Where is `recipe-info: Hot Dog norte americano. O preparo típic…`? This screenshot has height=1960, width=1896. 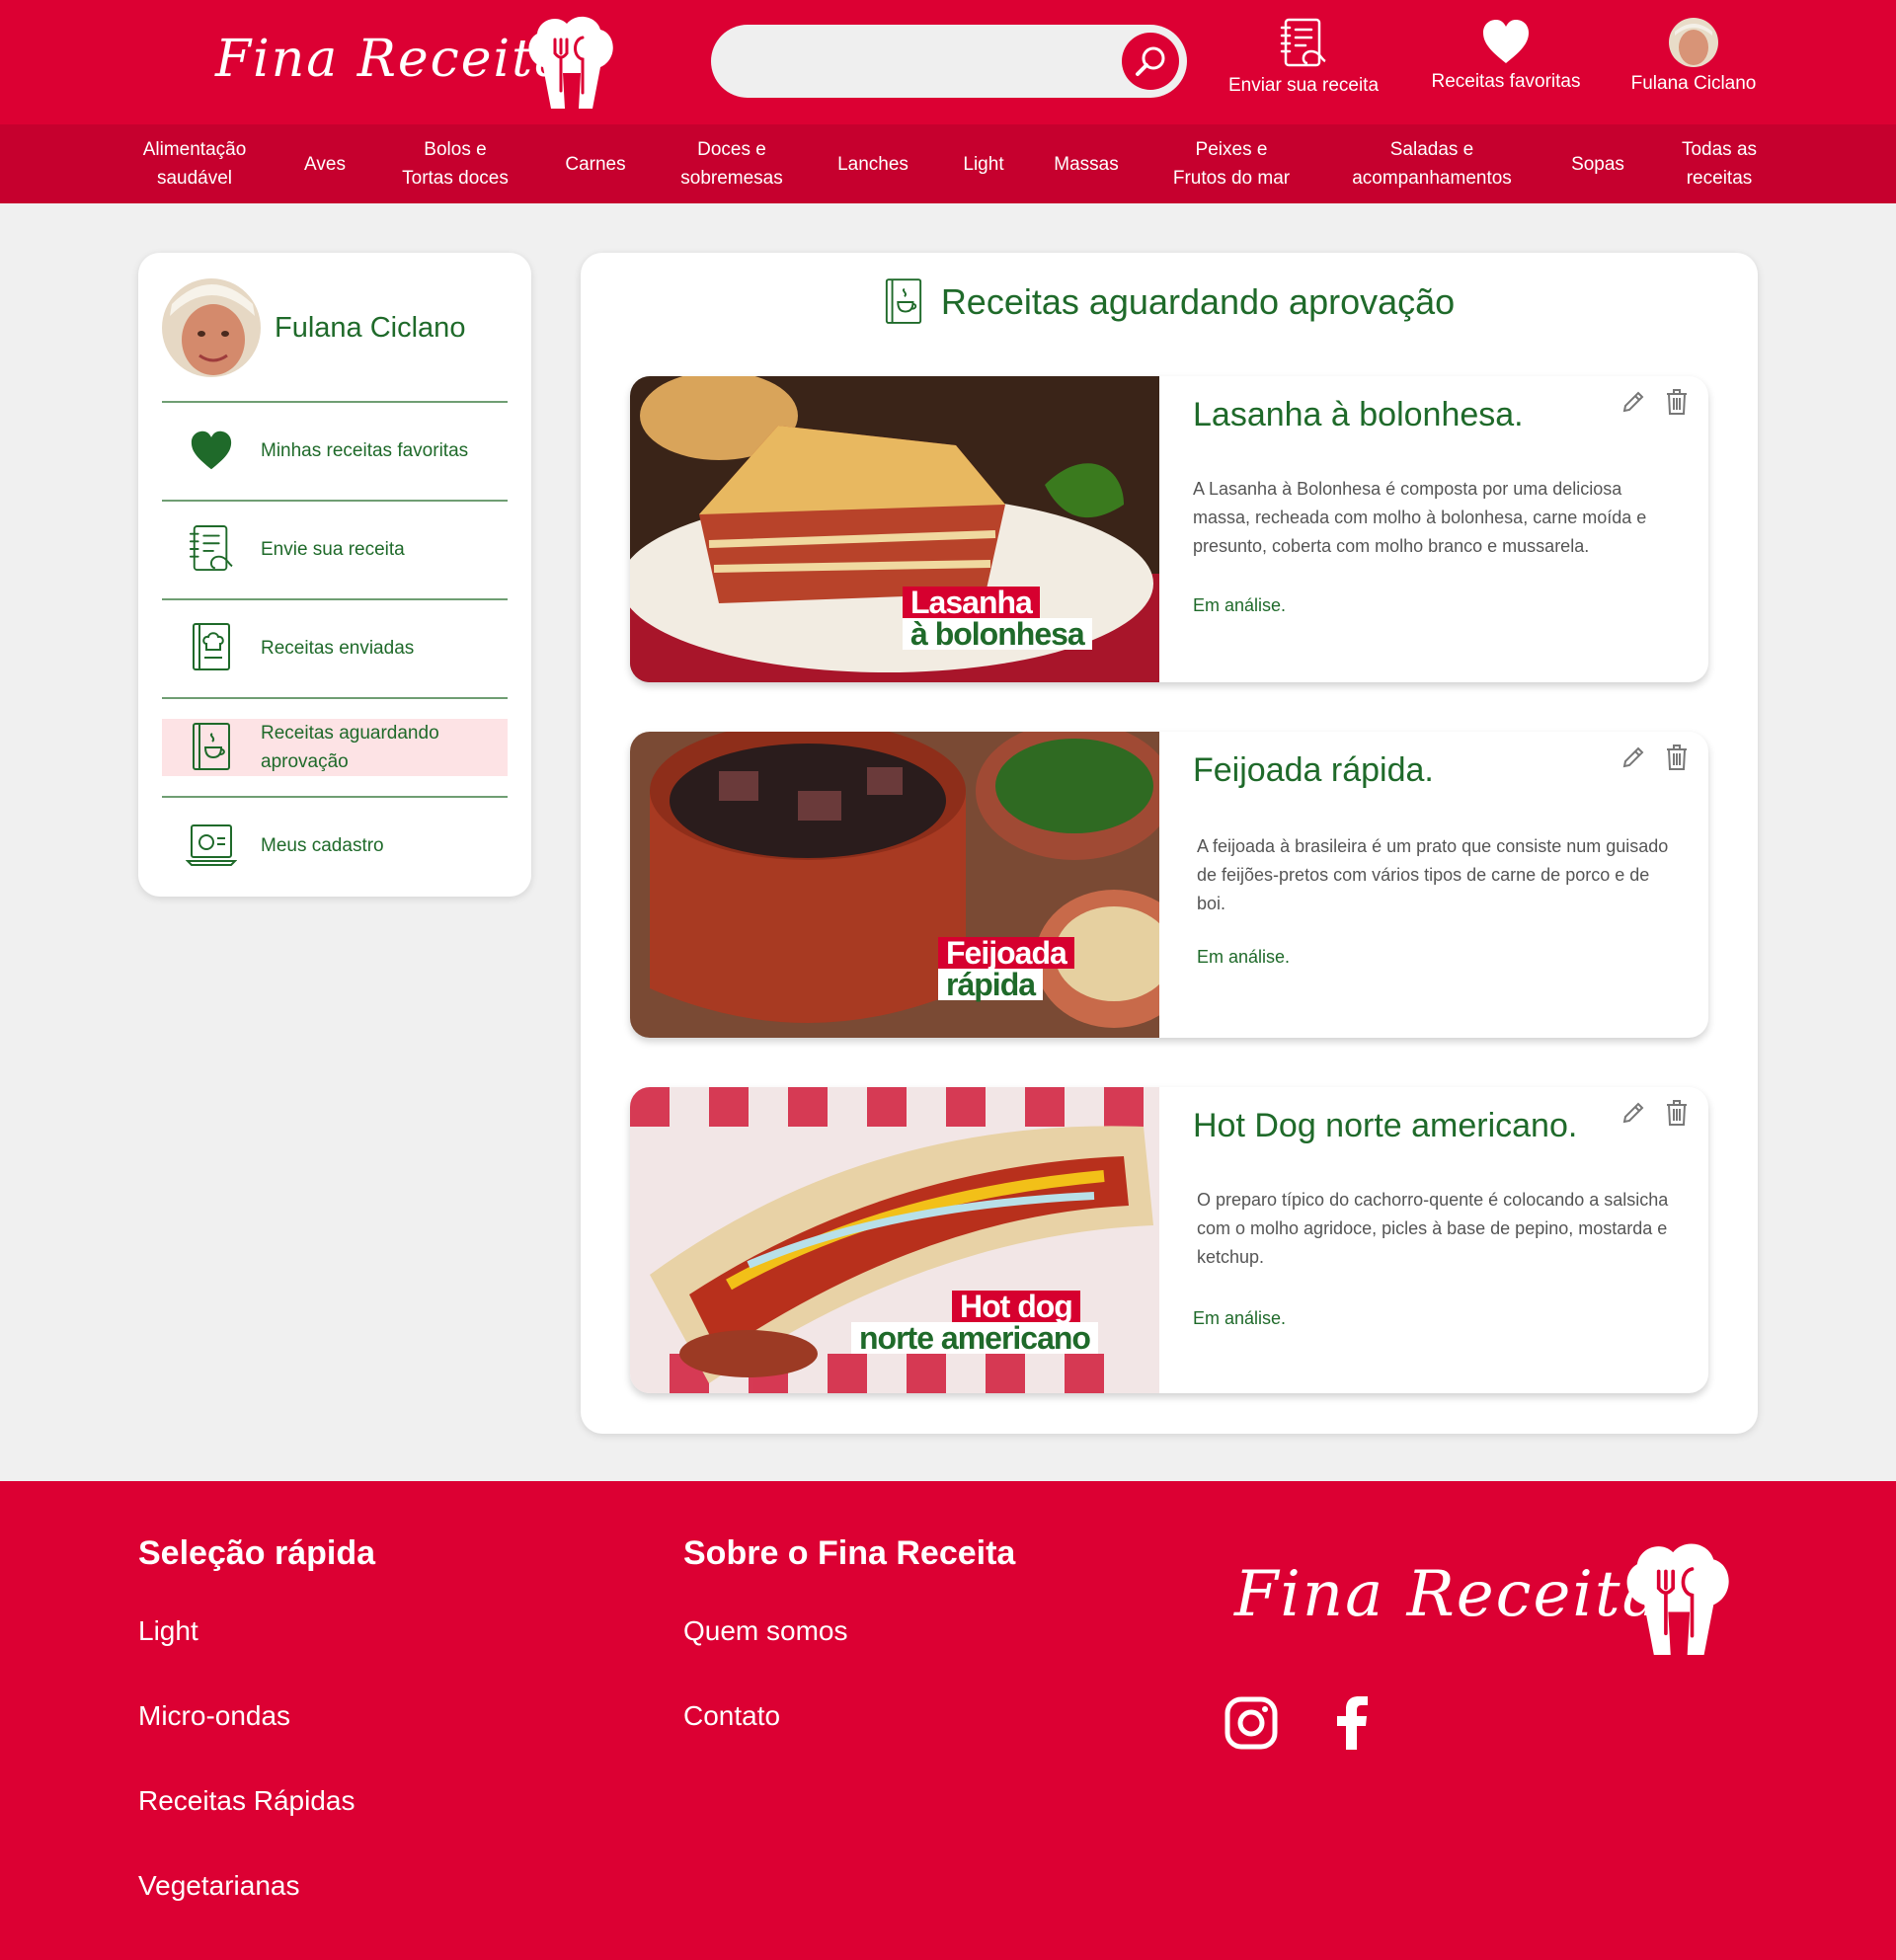 recipe-info: Hot Dog norte americano. O preparo típic… is located at coordinates (1430, 1240).